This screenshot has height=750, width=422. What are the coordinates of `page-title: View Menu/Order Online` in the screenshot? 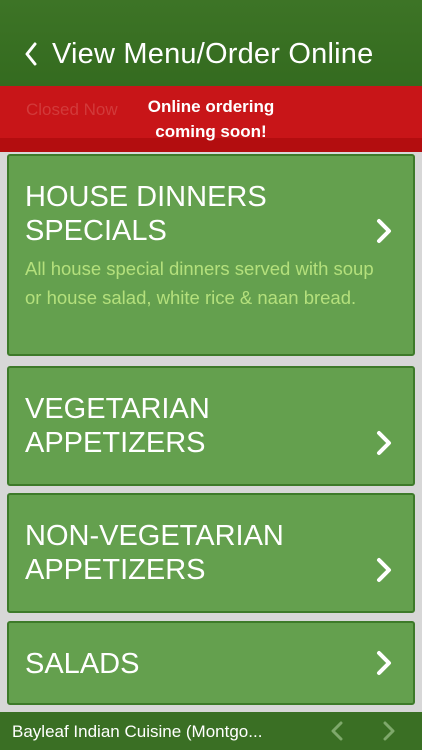 It's located at (213, 54).